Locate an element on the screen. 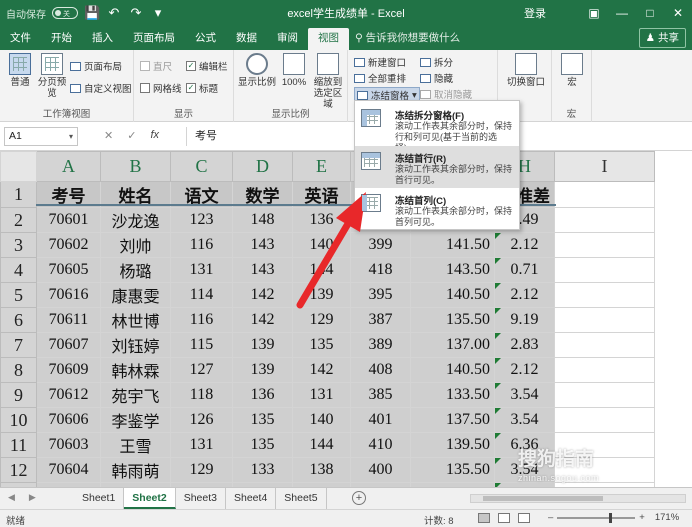  page-layout-view-button: 页面布局 is located at coordinates (96, 66).